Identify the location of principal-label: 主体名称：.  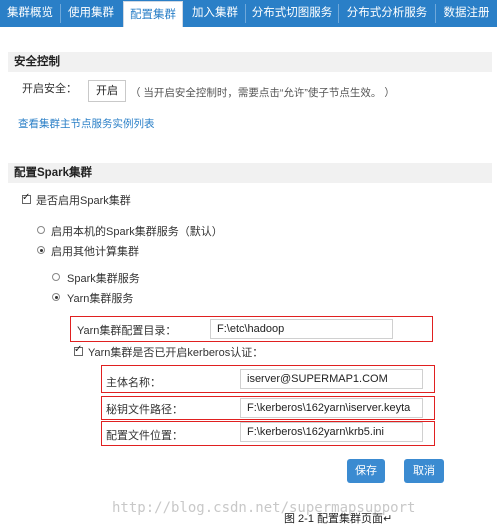
(133, 383).